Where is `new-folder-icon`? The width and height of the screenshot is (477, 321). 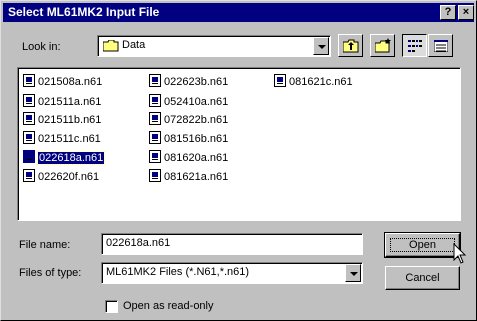 new-folder-icon is located at coordinates (383, 47).